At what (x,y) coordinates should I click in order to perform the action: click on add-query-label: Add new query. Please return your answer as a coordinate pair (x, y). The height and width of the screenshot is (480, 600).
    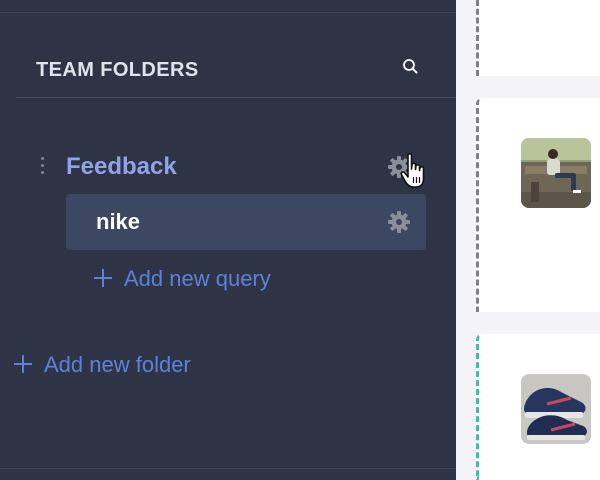
    Looking at the image, I should click on (197, 278).